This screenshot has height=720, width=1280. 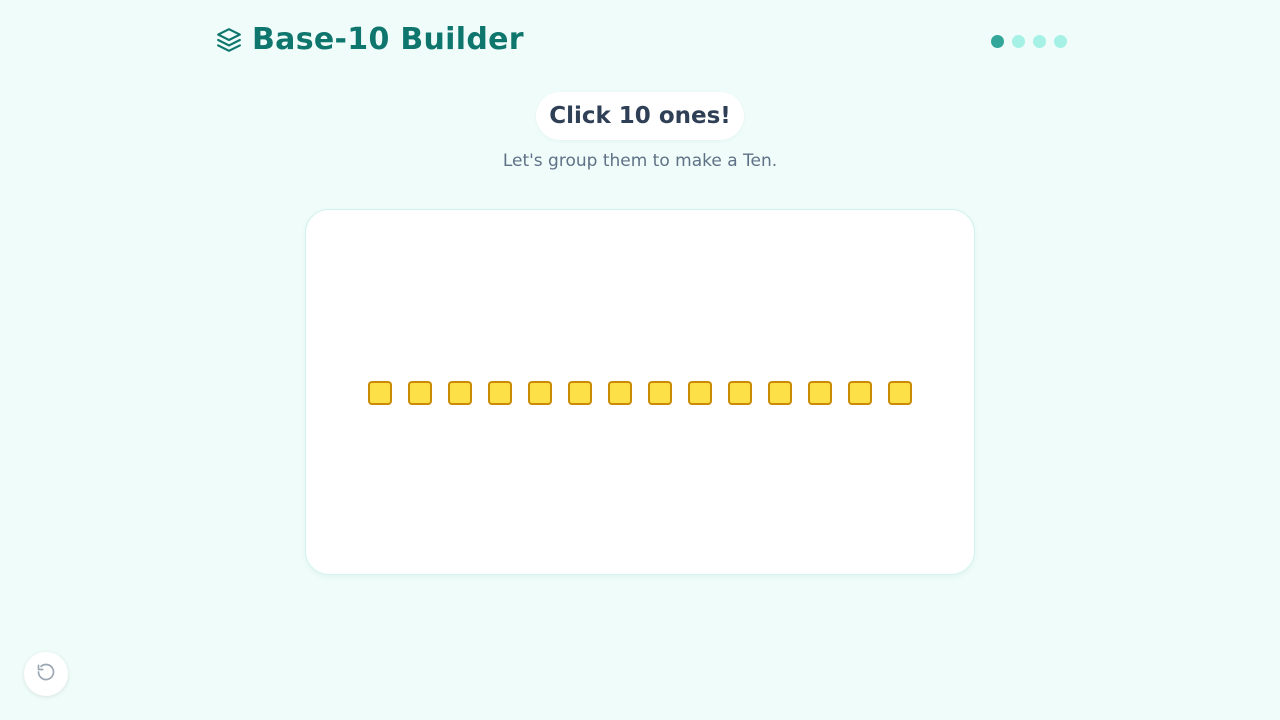 I want to click on header: Base-10 Builder, so click(x=370, y=39).